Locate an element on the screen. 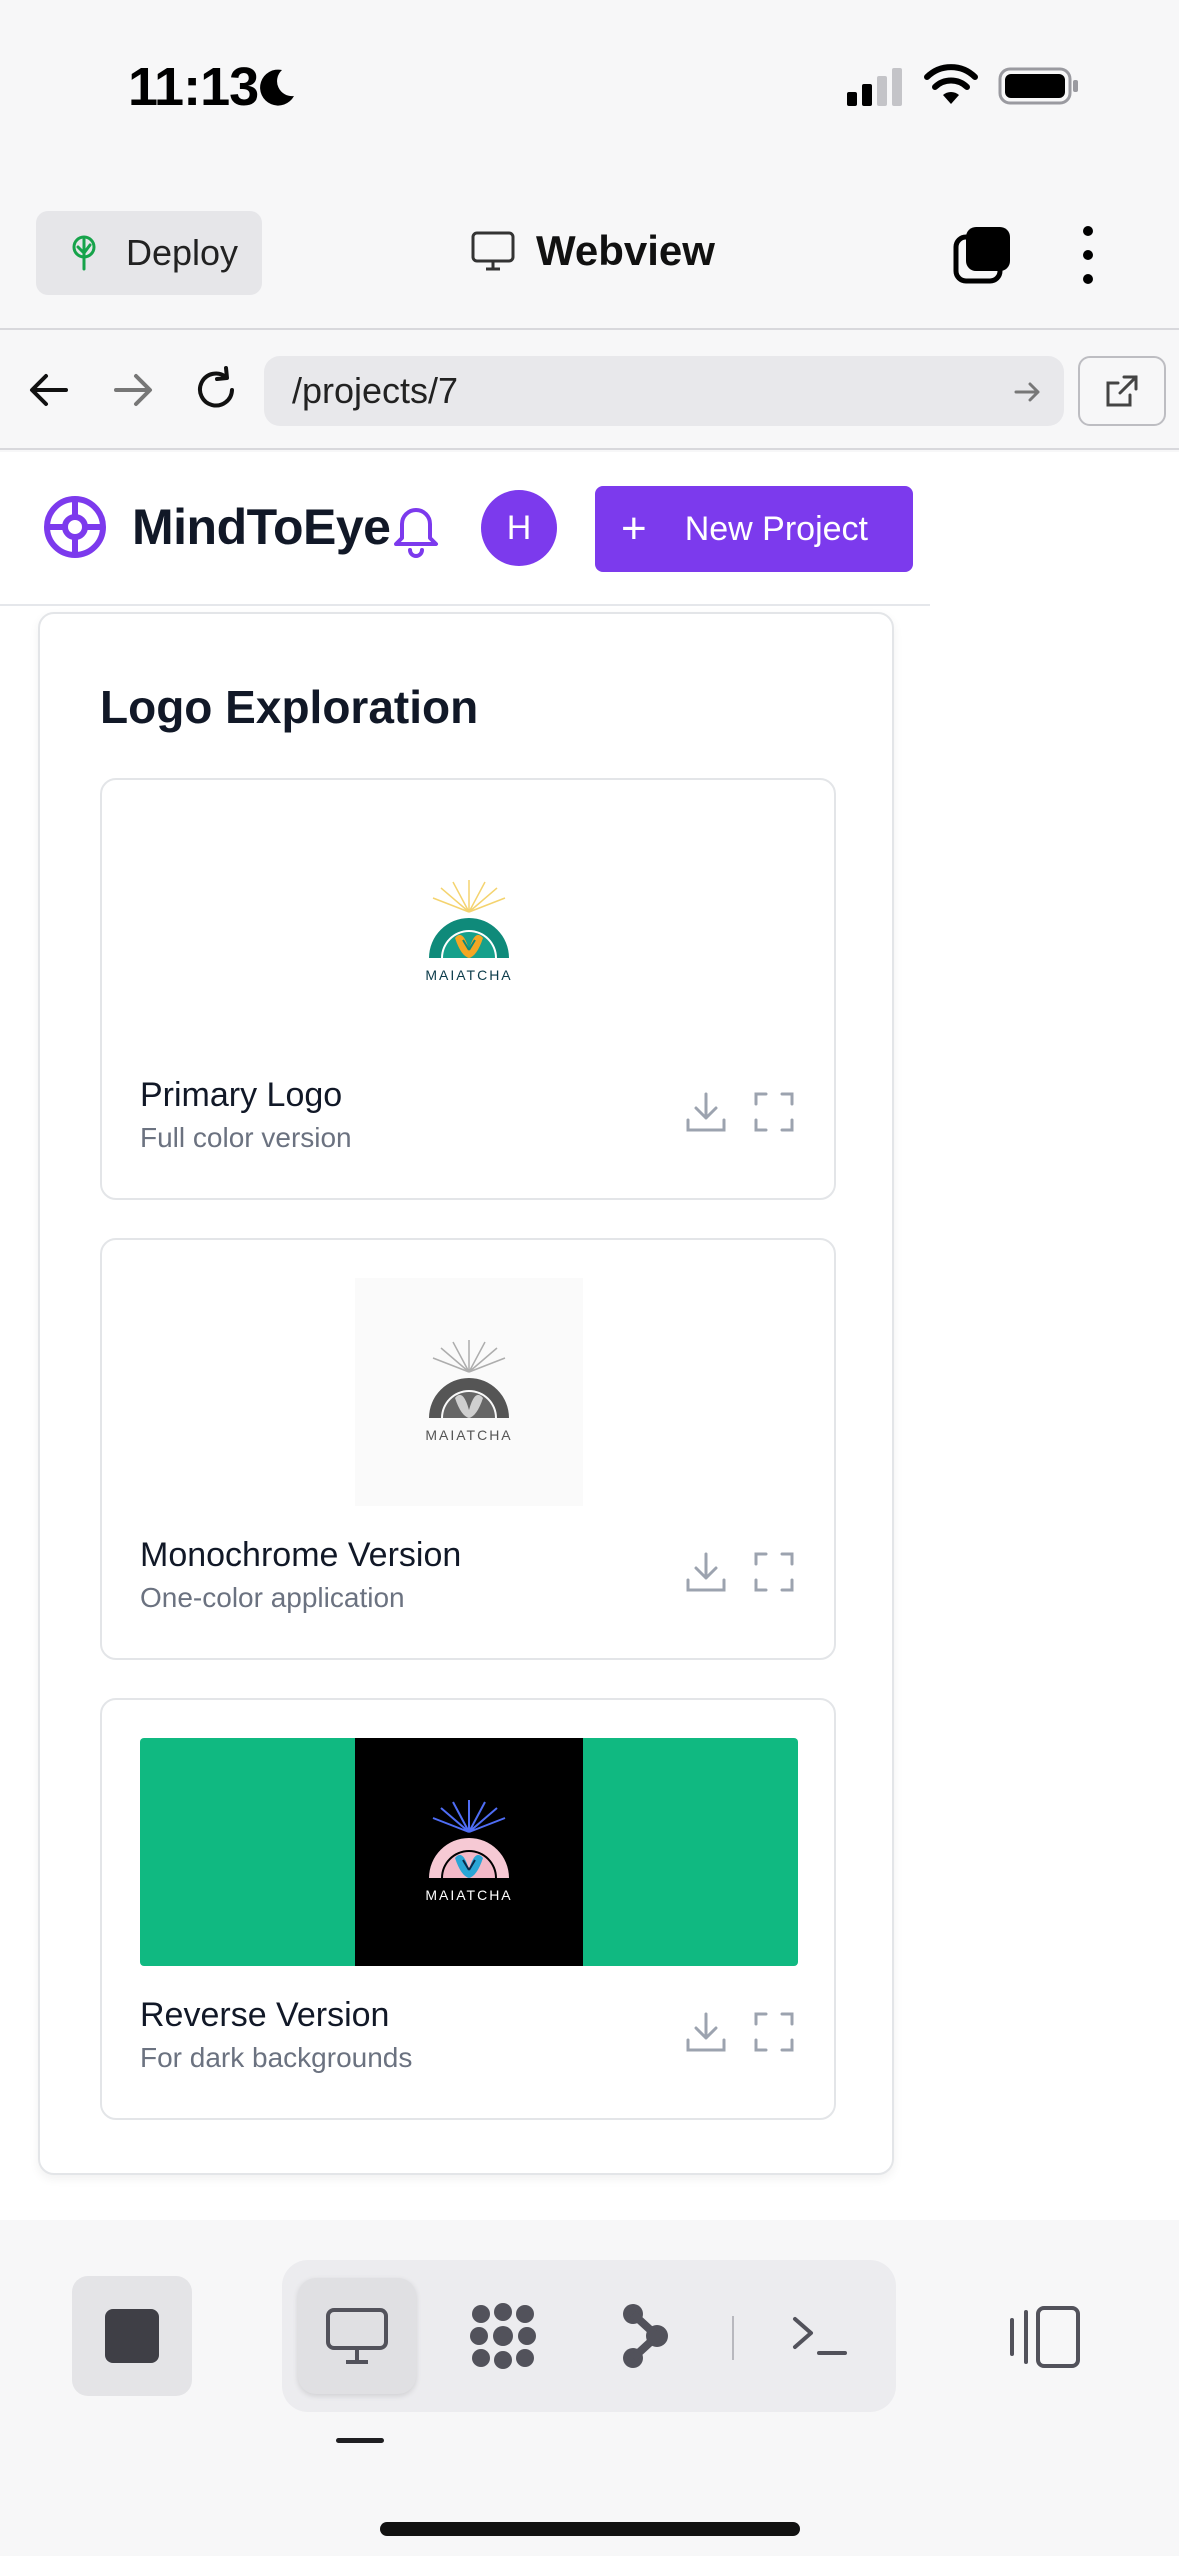 This screenshot has height=2556, width=1179. apps-tool-button is located at coordinates (503, 2336).